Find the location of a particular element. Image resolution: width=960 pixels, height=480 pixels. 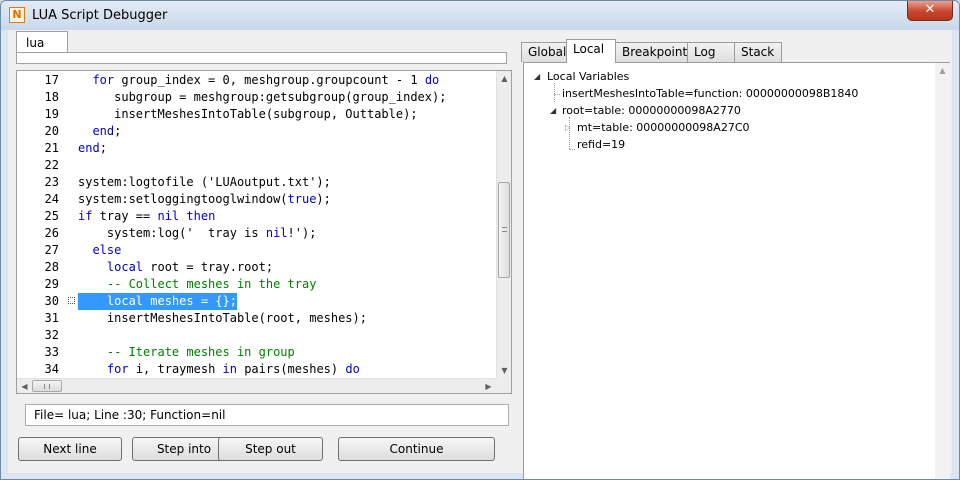

line-number: 17 is located at coordinates (51, 80).